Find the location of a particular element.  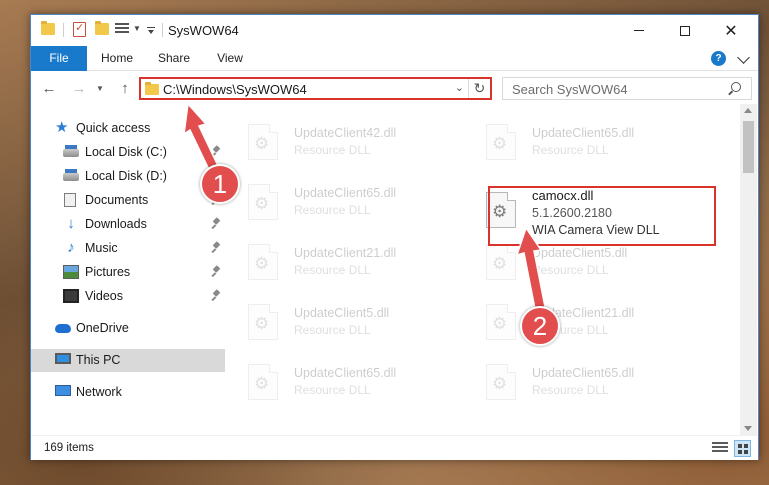

arrow-up-icon: ↑ is located at coordinates (125, 88).